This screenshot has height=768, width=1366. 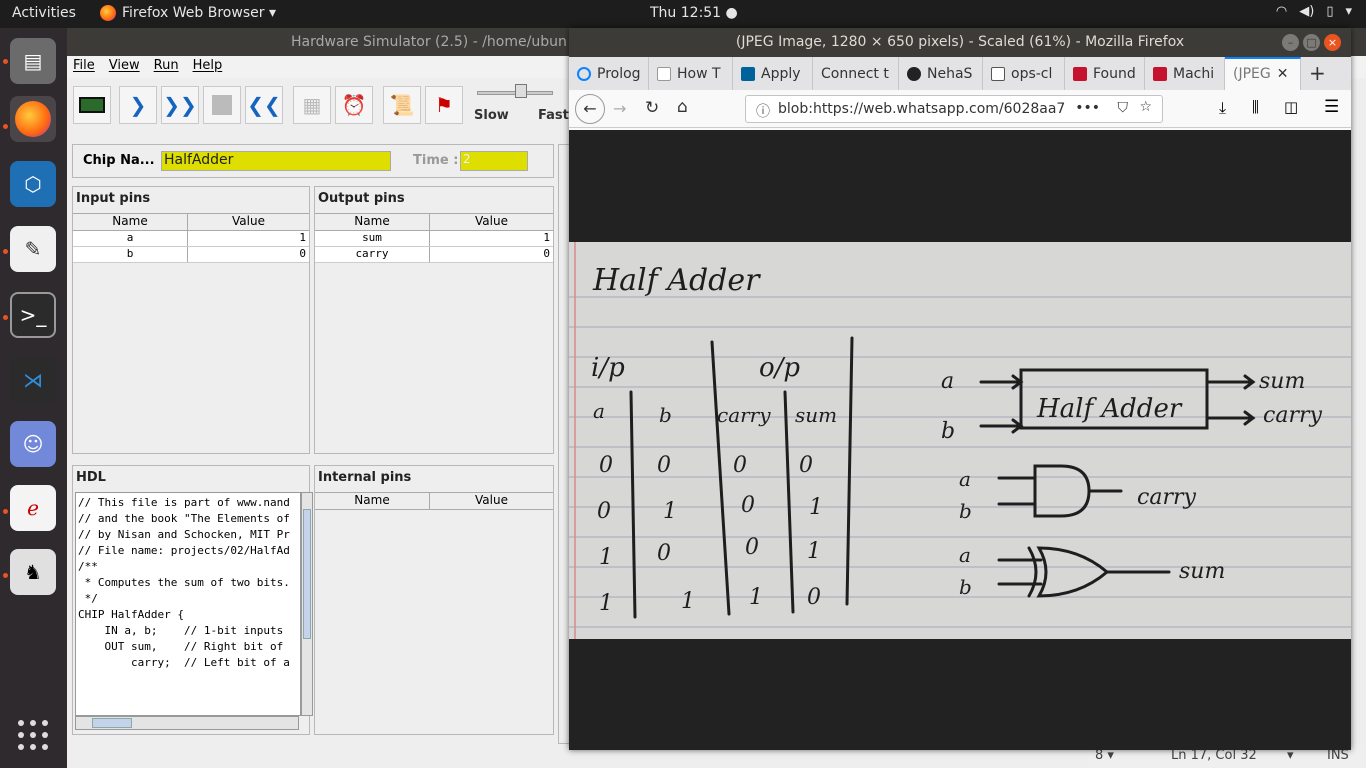 What do you see at coordinates (33, 735) in the screenshot?
I see `show-apps-icon` at bounding box center [33, 735].